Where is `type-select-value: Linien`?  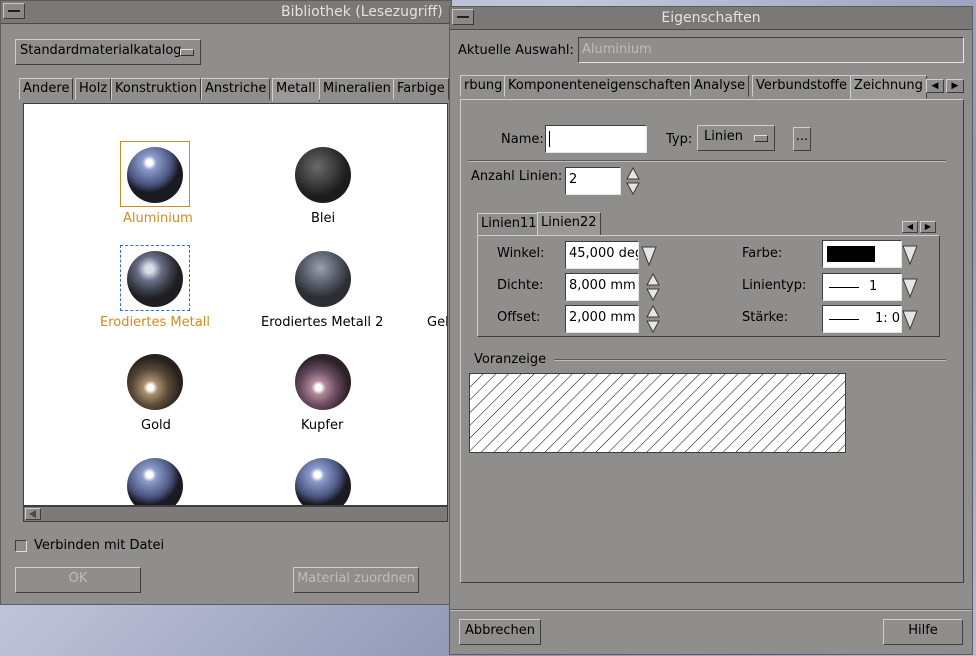
type-select-value: Linien is located at coordinates (723, 136).